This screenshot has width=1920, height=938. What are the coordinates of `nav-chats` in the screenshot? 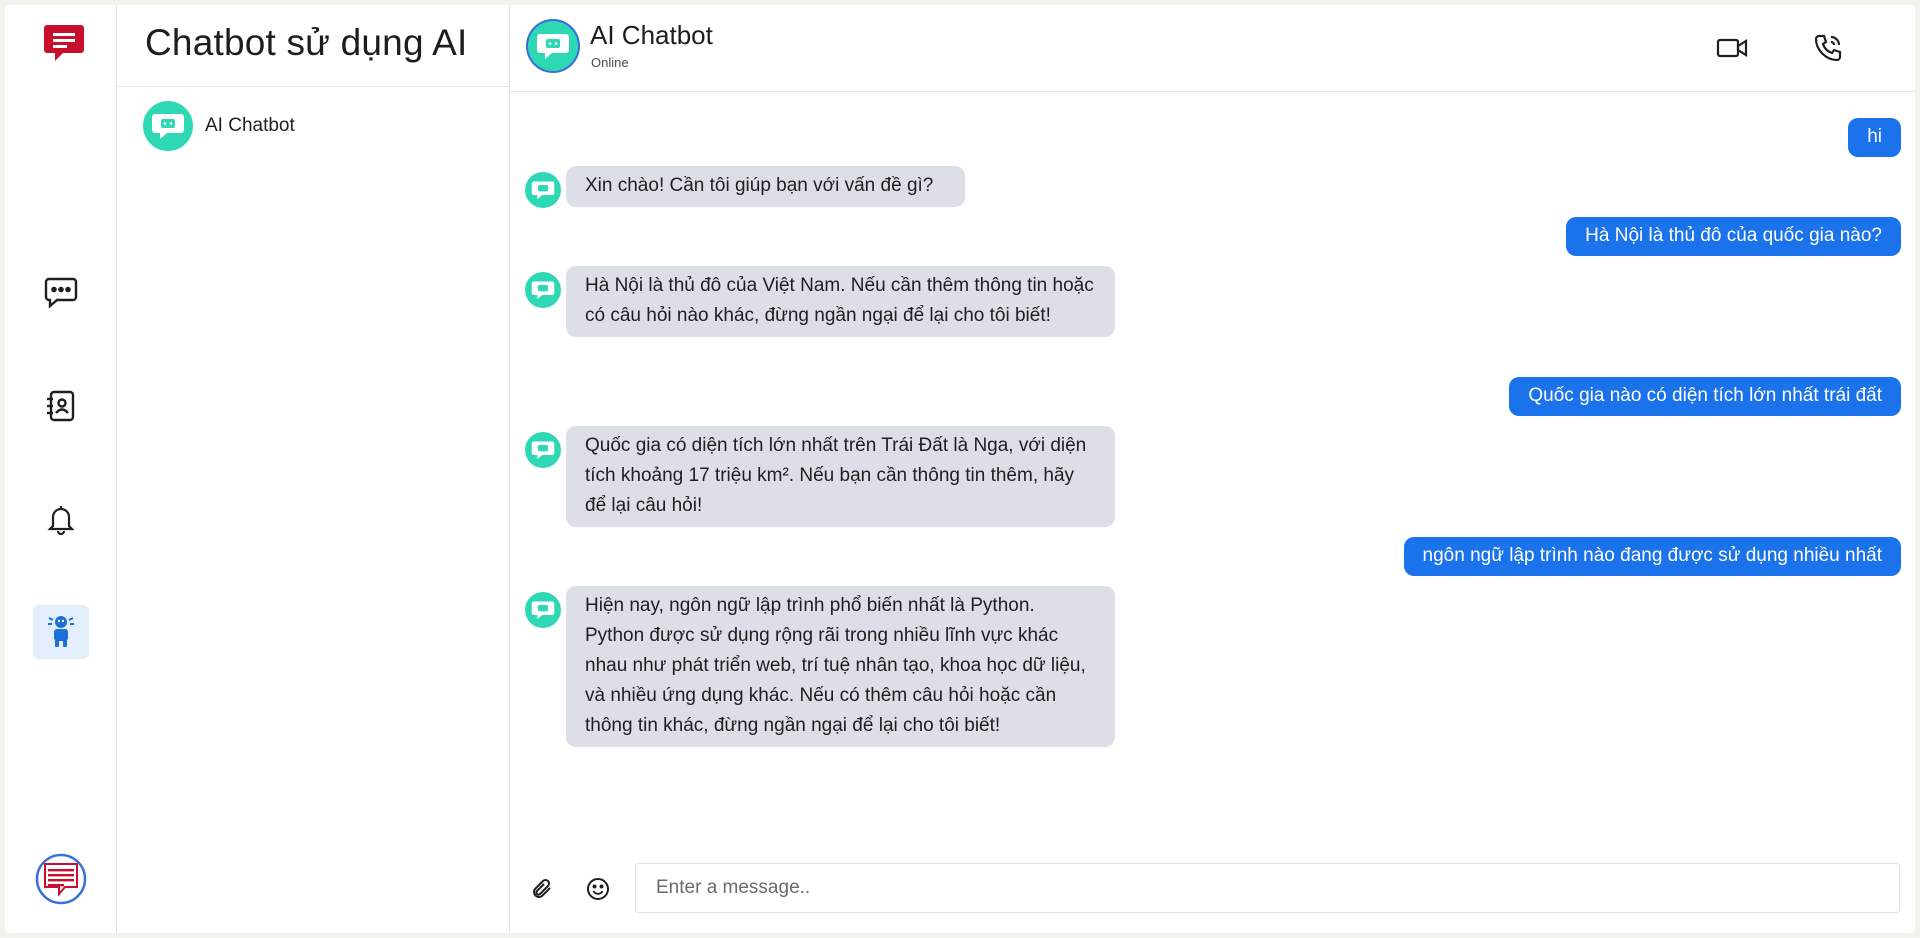 It's located at (61, 295).